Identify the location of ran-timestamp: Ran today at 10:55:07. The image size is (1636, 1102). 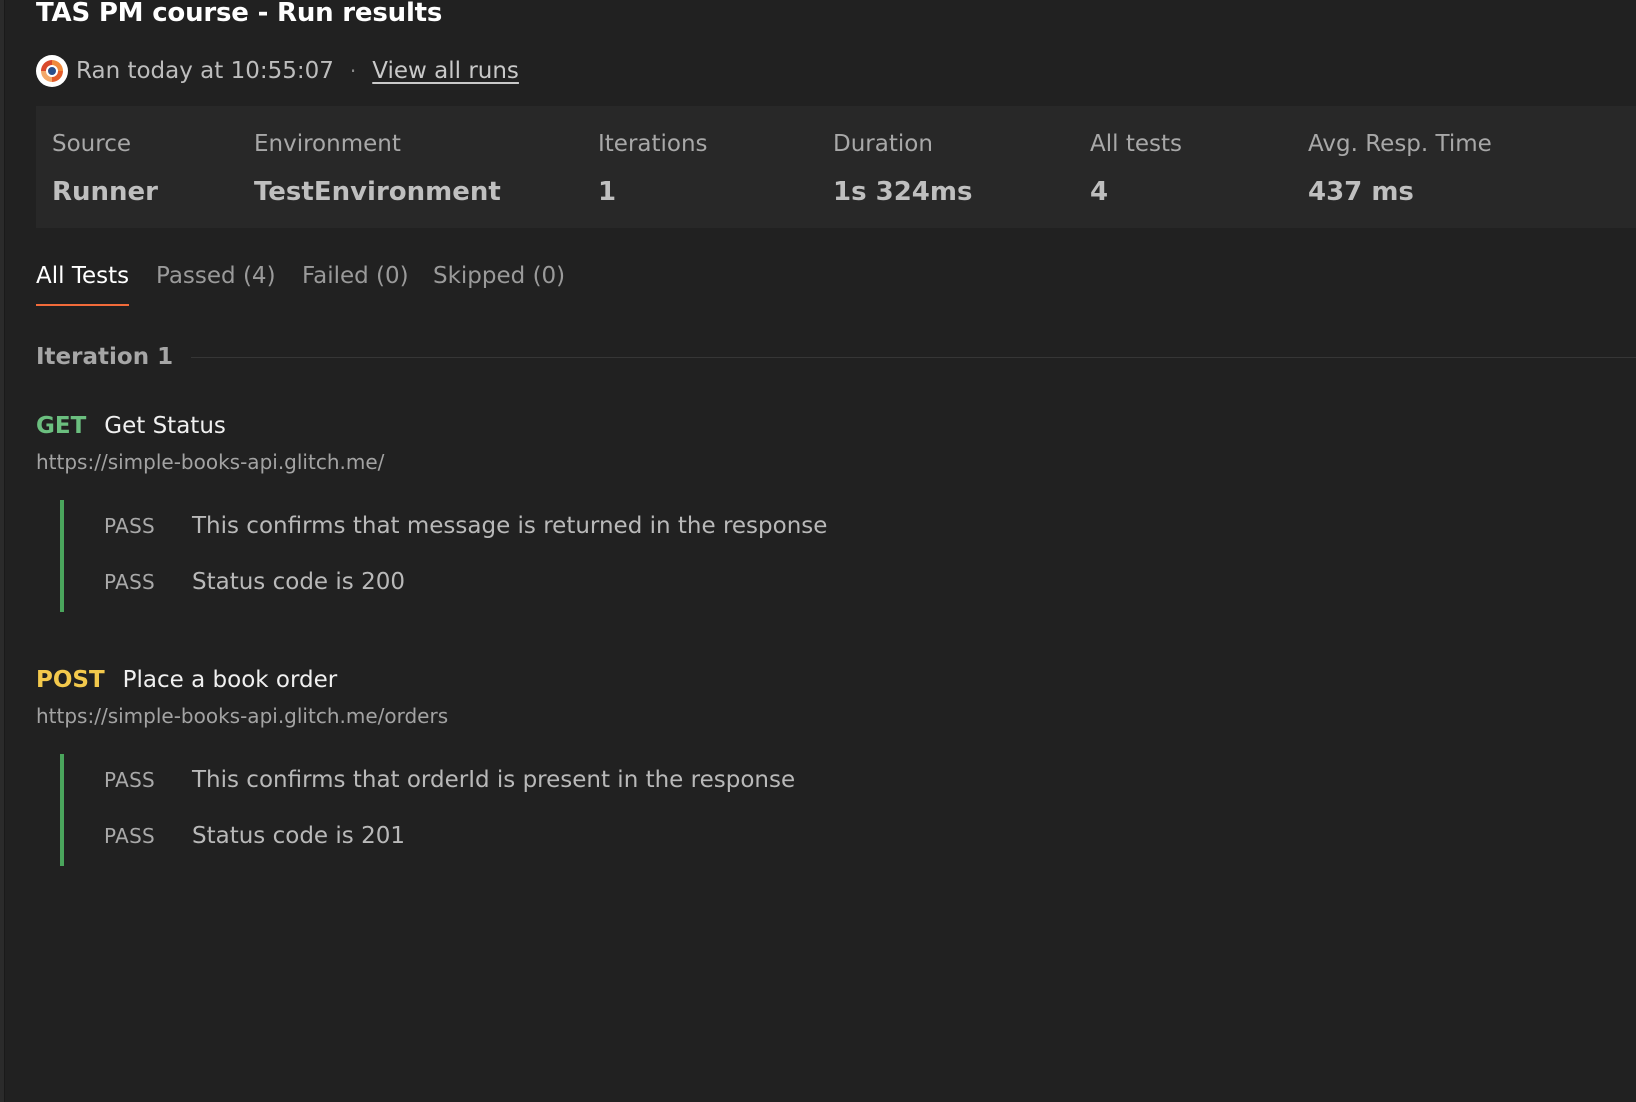
(205, 71).